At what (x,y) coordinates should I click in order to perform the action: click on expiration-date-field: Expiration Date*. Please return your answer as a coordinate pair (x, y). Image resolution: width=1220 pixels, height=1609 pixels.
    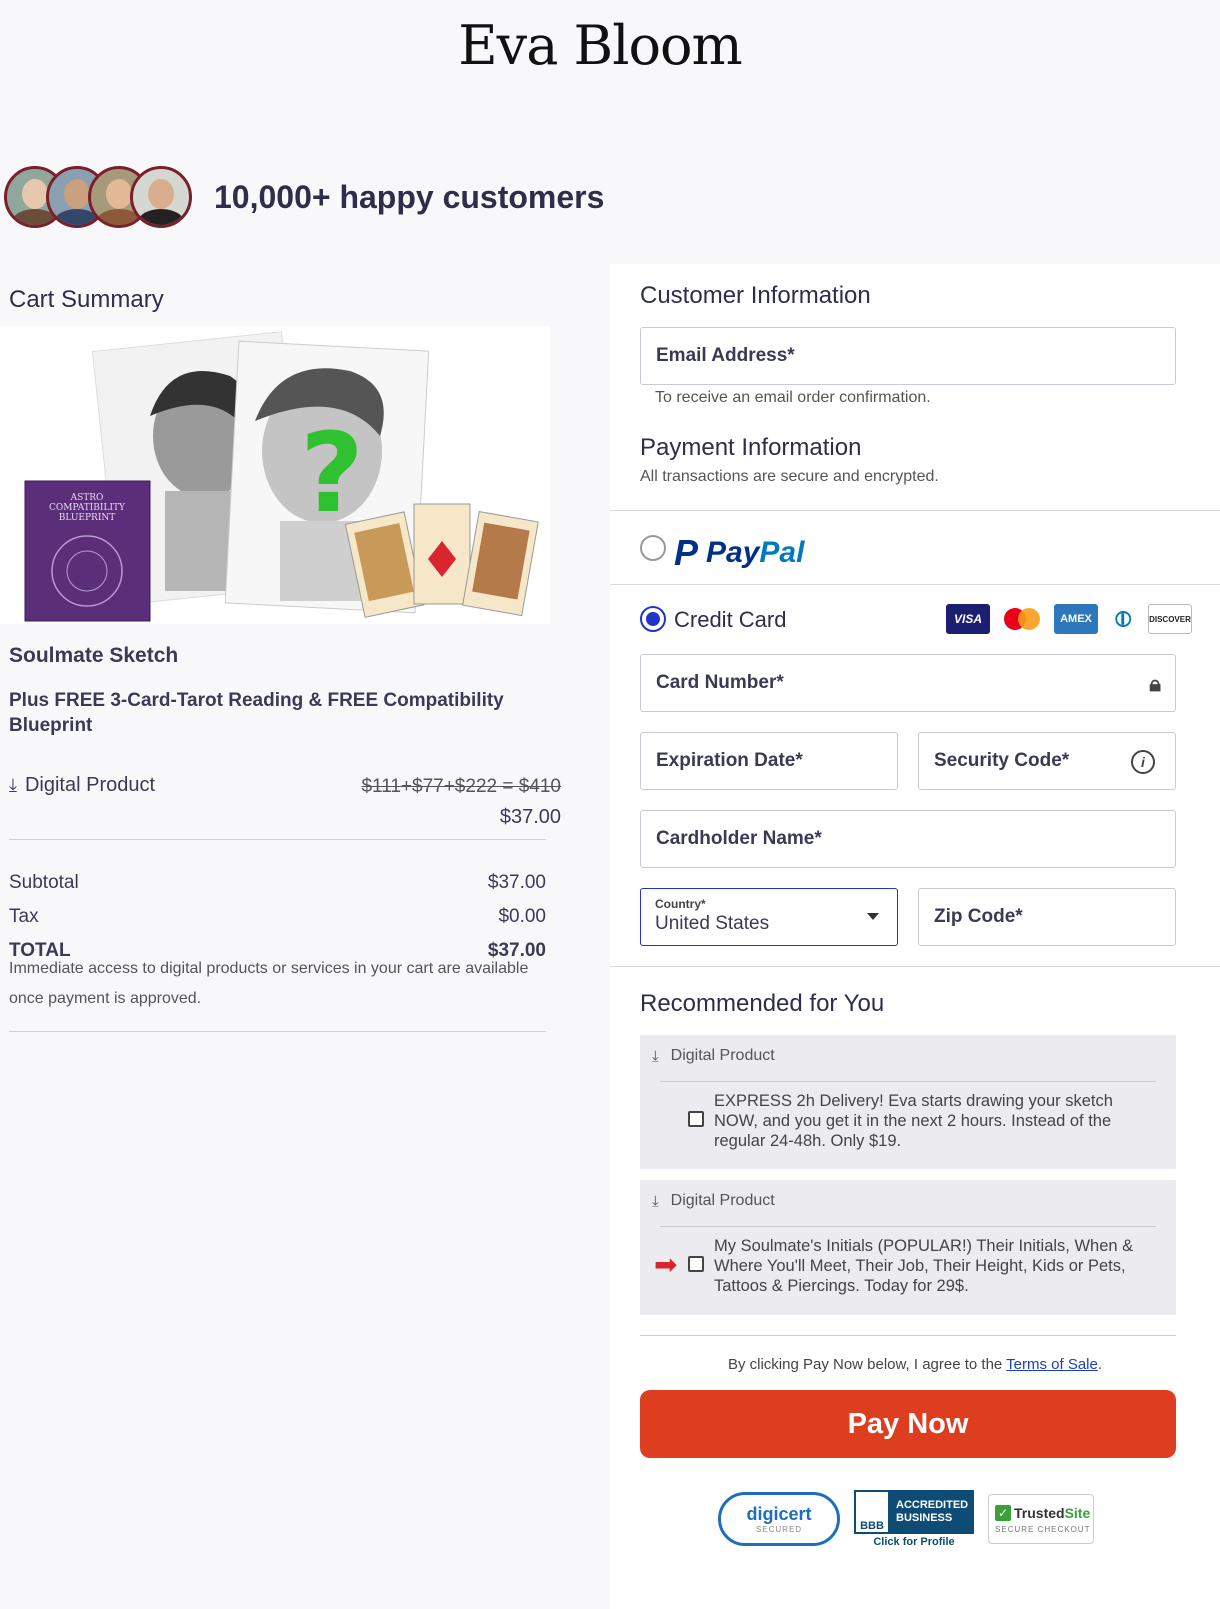
    Looking at the image, I should click on (769, 761).